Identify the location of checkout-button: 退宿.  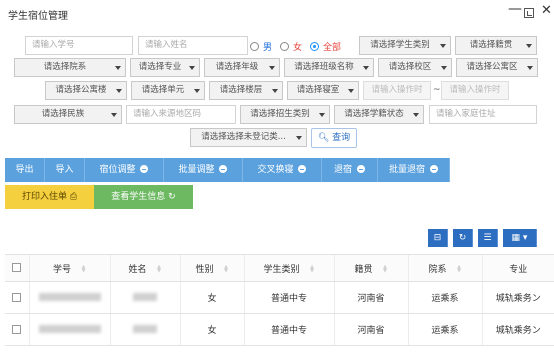
(350, 170).